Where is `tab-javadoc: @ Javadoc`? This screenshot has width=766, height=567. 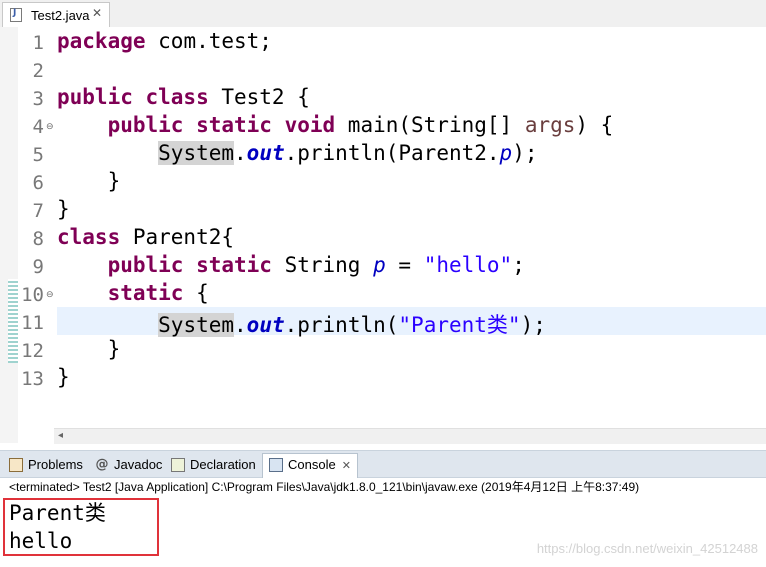 tab-javadoc: @ Javadoc is located at coordinates (129, 465).